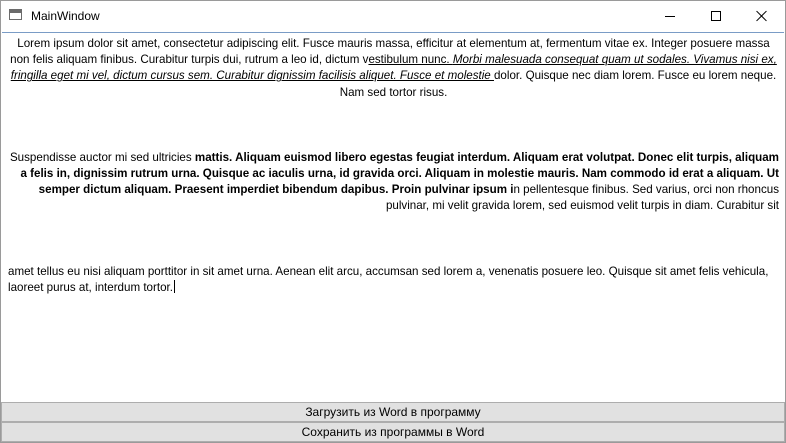  I want to click on maximize-icon, so click(716, 16).